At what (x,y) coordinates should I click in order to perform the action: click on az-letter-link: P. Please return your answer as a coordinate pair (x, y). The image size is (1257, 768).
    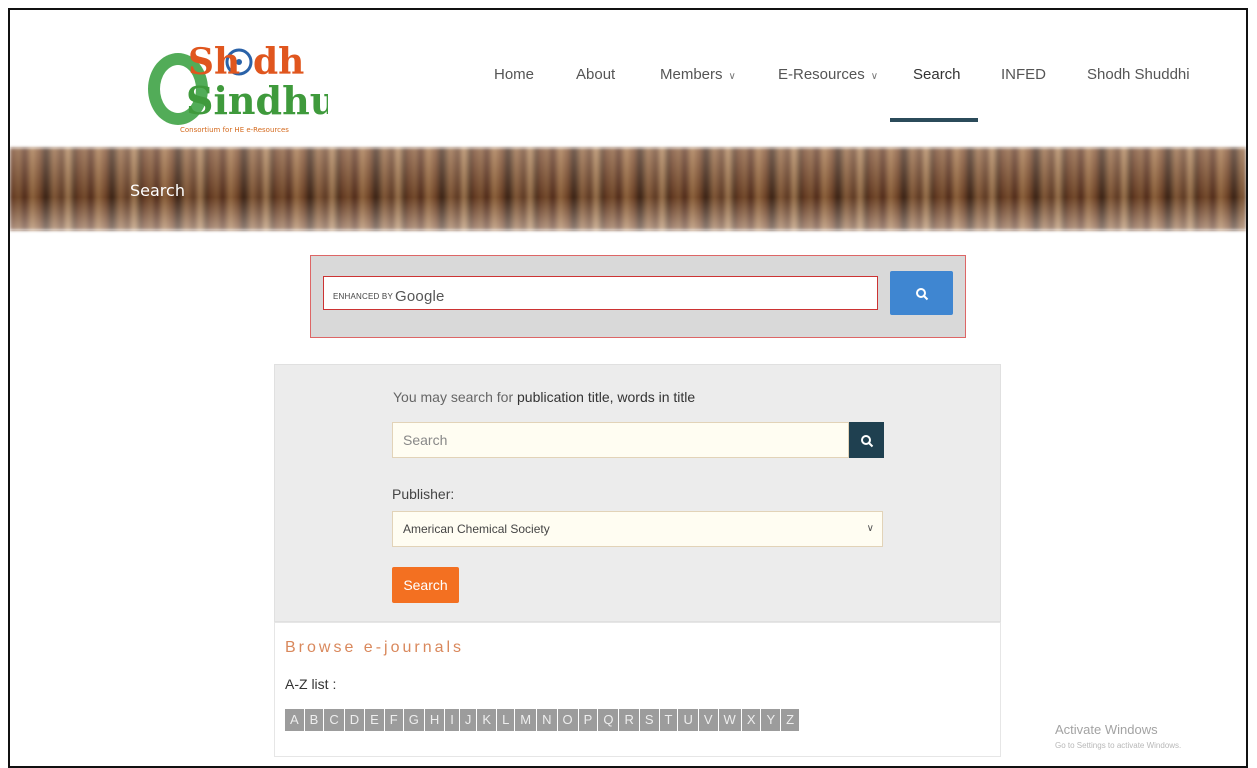
    Looking at the image, I should click on (588, 720).